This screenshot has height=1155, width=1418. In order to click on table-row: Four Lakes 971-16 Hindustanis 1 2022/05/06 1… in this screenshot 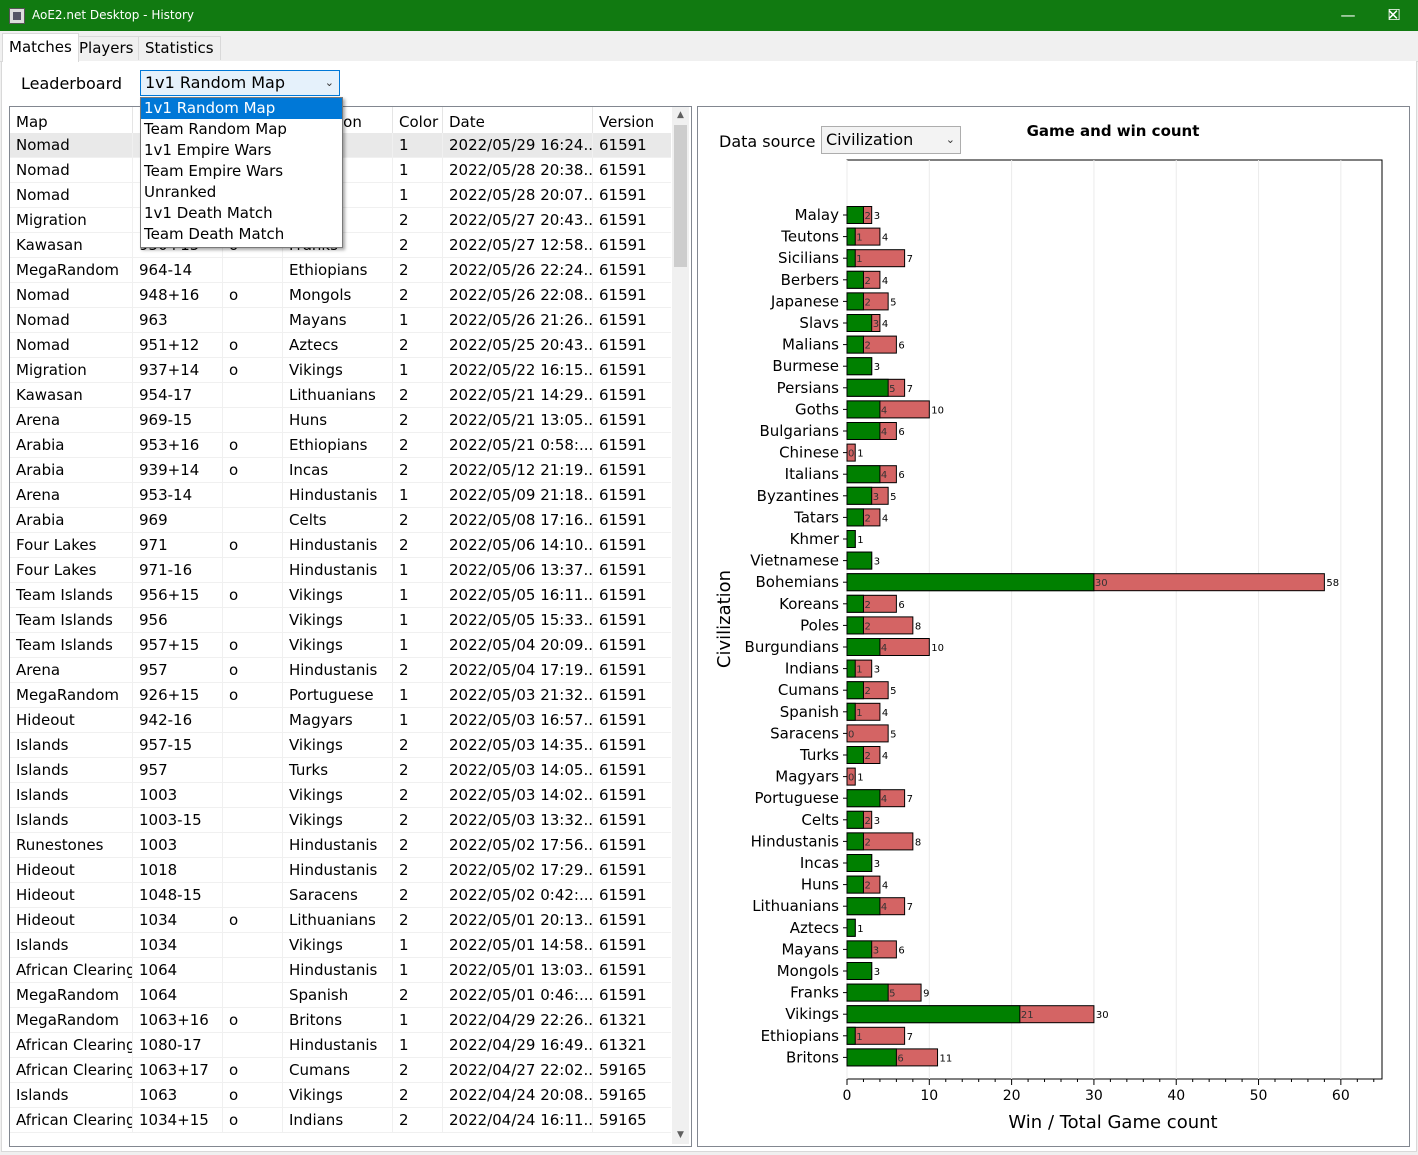, I will do `click(340, 570)`.